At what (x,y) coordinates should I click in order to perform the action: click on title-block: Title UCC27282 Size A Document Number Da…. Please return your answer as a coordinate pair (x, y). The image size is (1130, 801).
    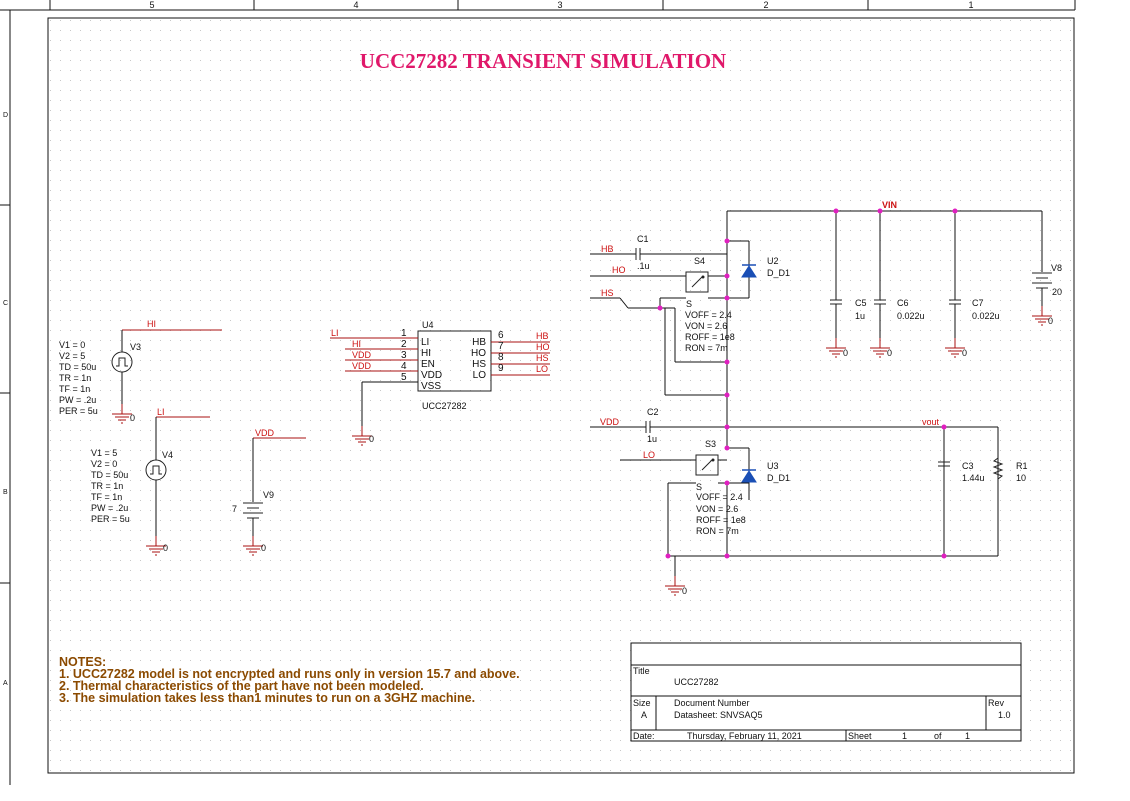
    Looking at the image, I should click on (826, 692).